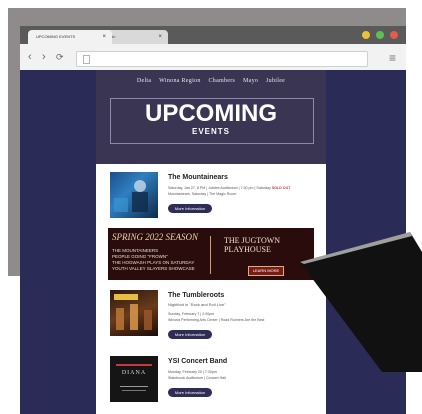  I want to click on tab-bar: New Tab × UPCOMING EVENTS ×, so click(213, 35).